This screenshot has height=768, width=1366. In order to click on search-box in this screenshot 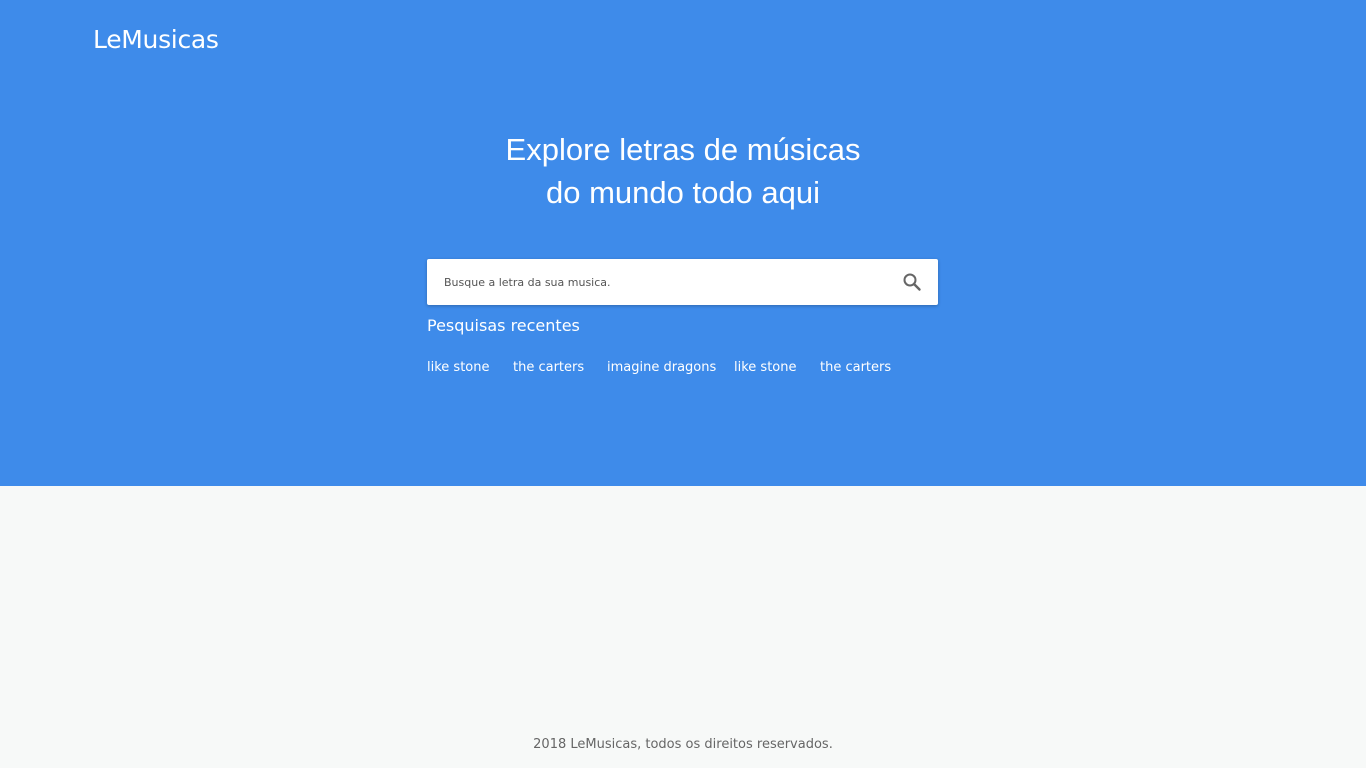, I will do `click(682, 282)`.